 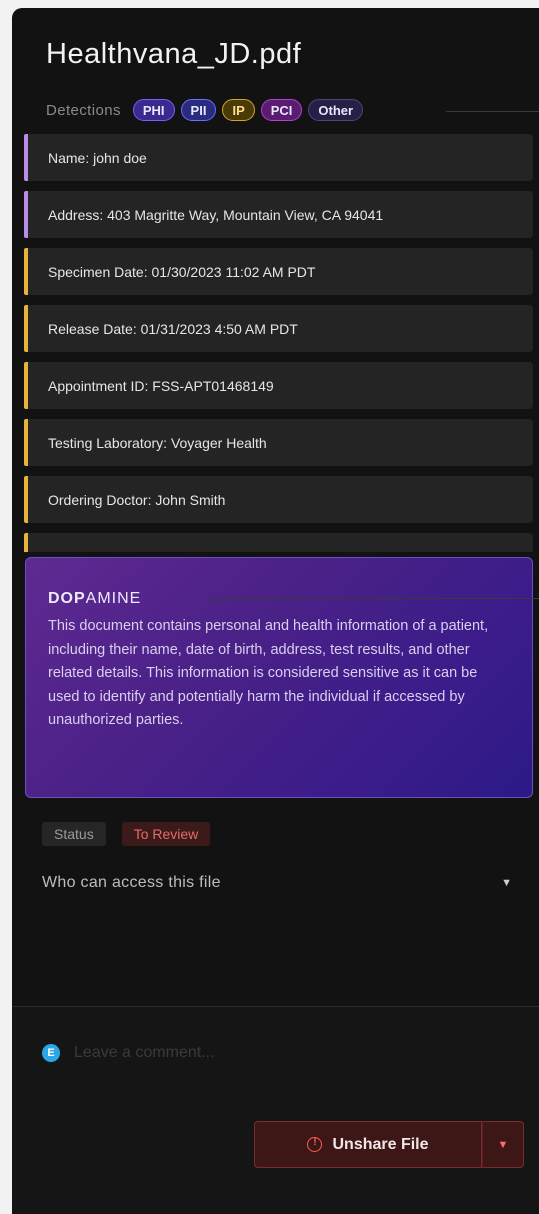 What do you see at coordinates (161, 385) in the screenshot?
I see `detection-text: Appointment ID: FSS-APT01468149` at bounding box center [161, 385].